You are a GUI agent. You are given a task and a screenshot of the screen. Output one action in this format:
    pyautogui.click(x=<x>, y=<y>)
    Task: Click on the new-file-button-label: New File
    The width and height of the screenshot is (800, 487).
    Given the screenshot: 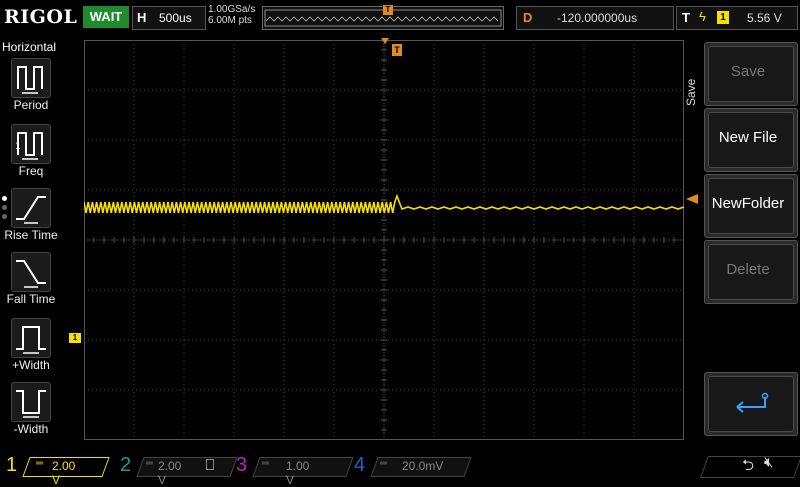 What is the action you would take?
    pyautogui.click(x=748, y=137)
    